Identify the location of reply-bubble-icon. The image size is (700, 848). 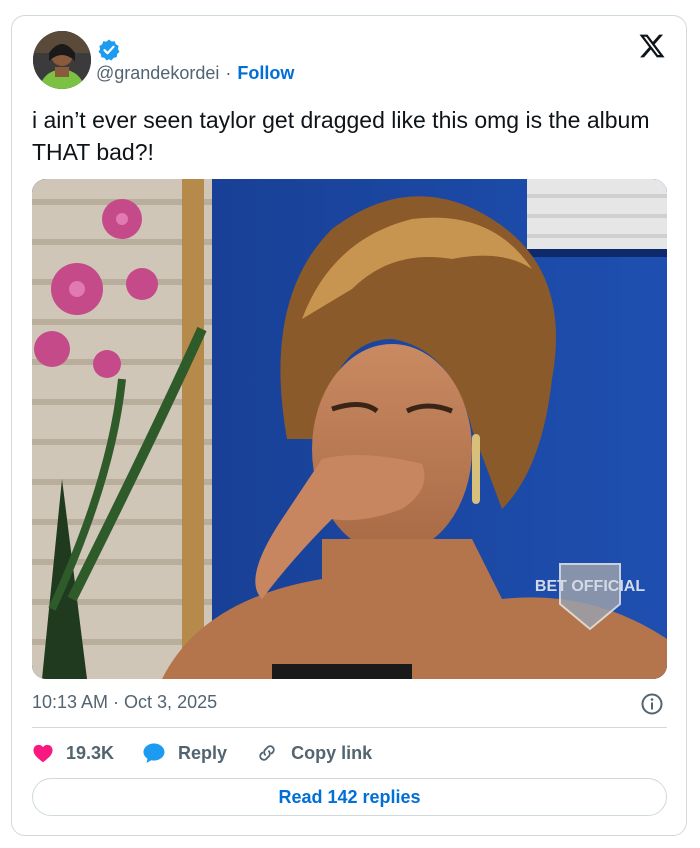
(154, 753).